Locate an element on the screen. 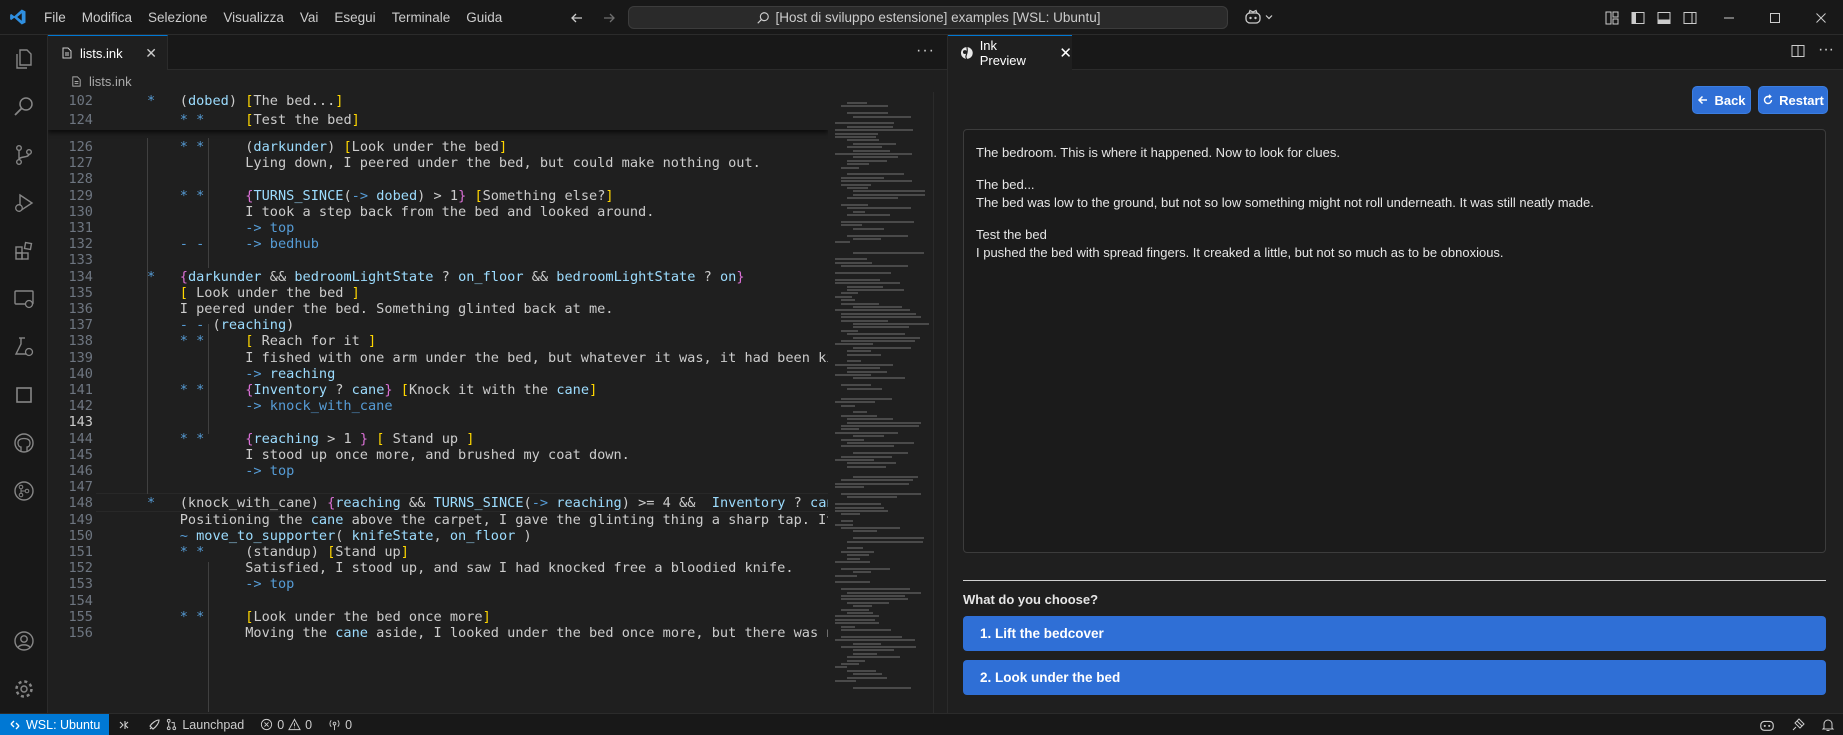 Image resolution: width=1843 pixels, height=735 pixels. menu-item-modifica: Modifica is located at coordinates (107, 17).